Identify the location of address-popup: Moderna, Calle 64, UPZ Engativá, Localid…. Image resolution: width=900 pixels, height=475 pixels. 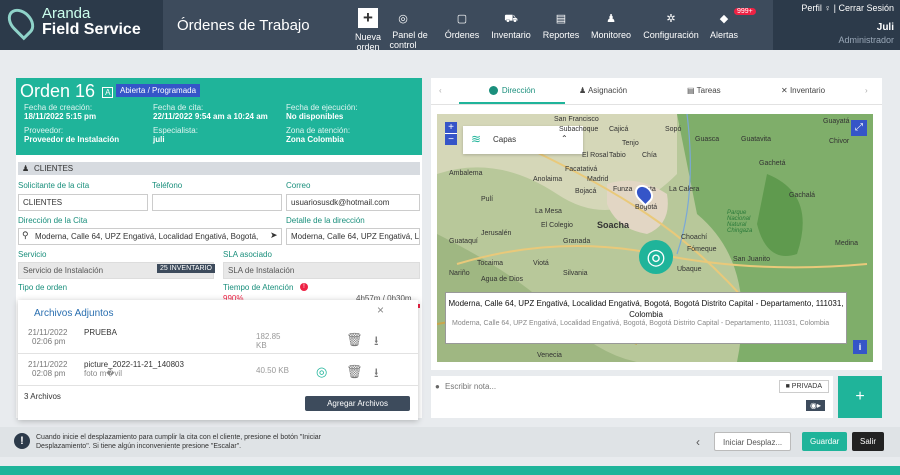
(646, 318).